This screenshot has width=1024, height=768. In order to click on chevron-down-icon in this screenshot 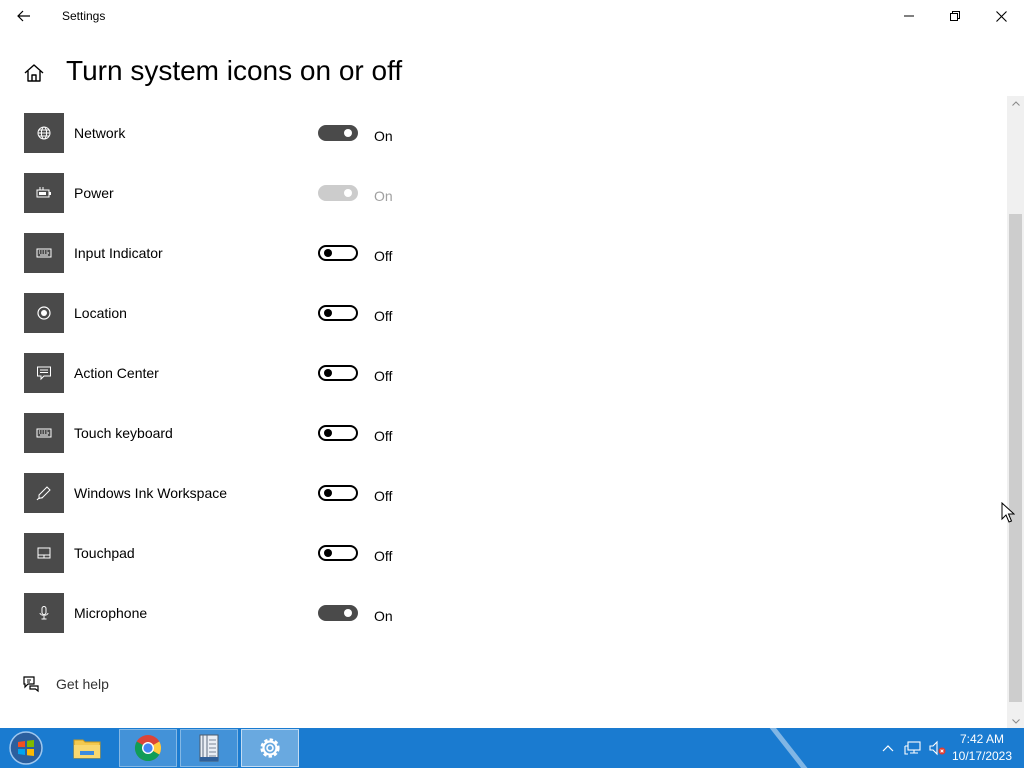, I will do `click(1015, 721)`.